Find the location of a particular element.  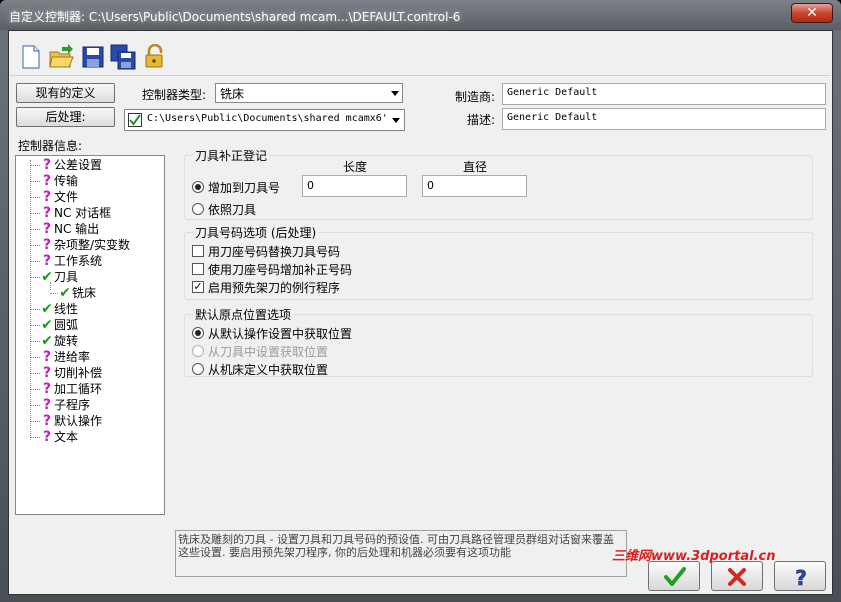

length-header: 长度 is located at coordinates (355, 167).